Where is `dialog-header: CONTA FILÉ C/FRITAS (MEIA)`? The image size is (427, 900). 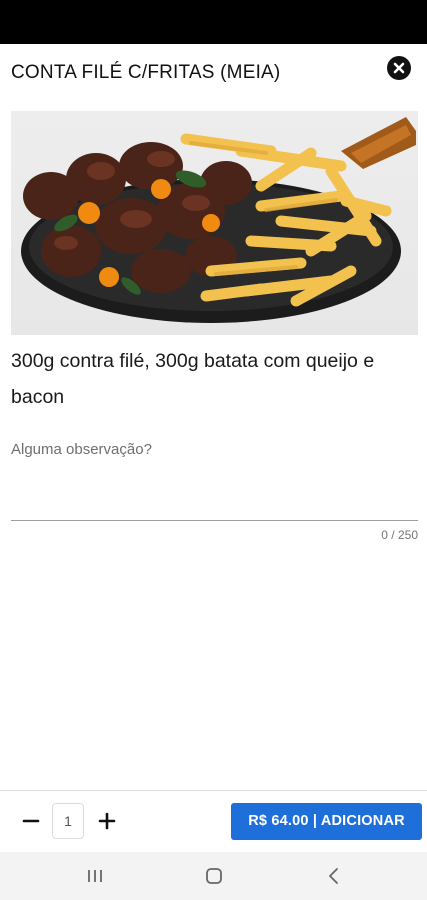
dialog-header: CONTA FILÉ C/FRITAS (MEIA) is located at coordinates (213, 75).